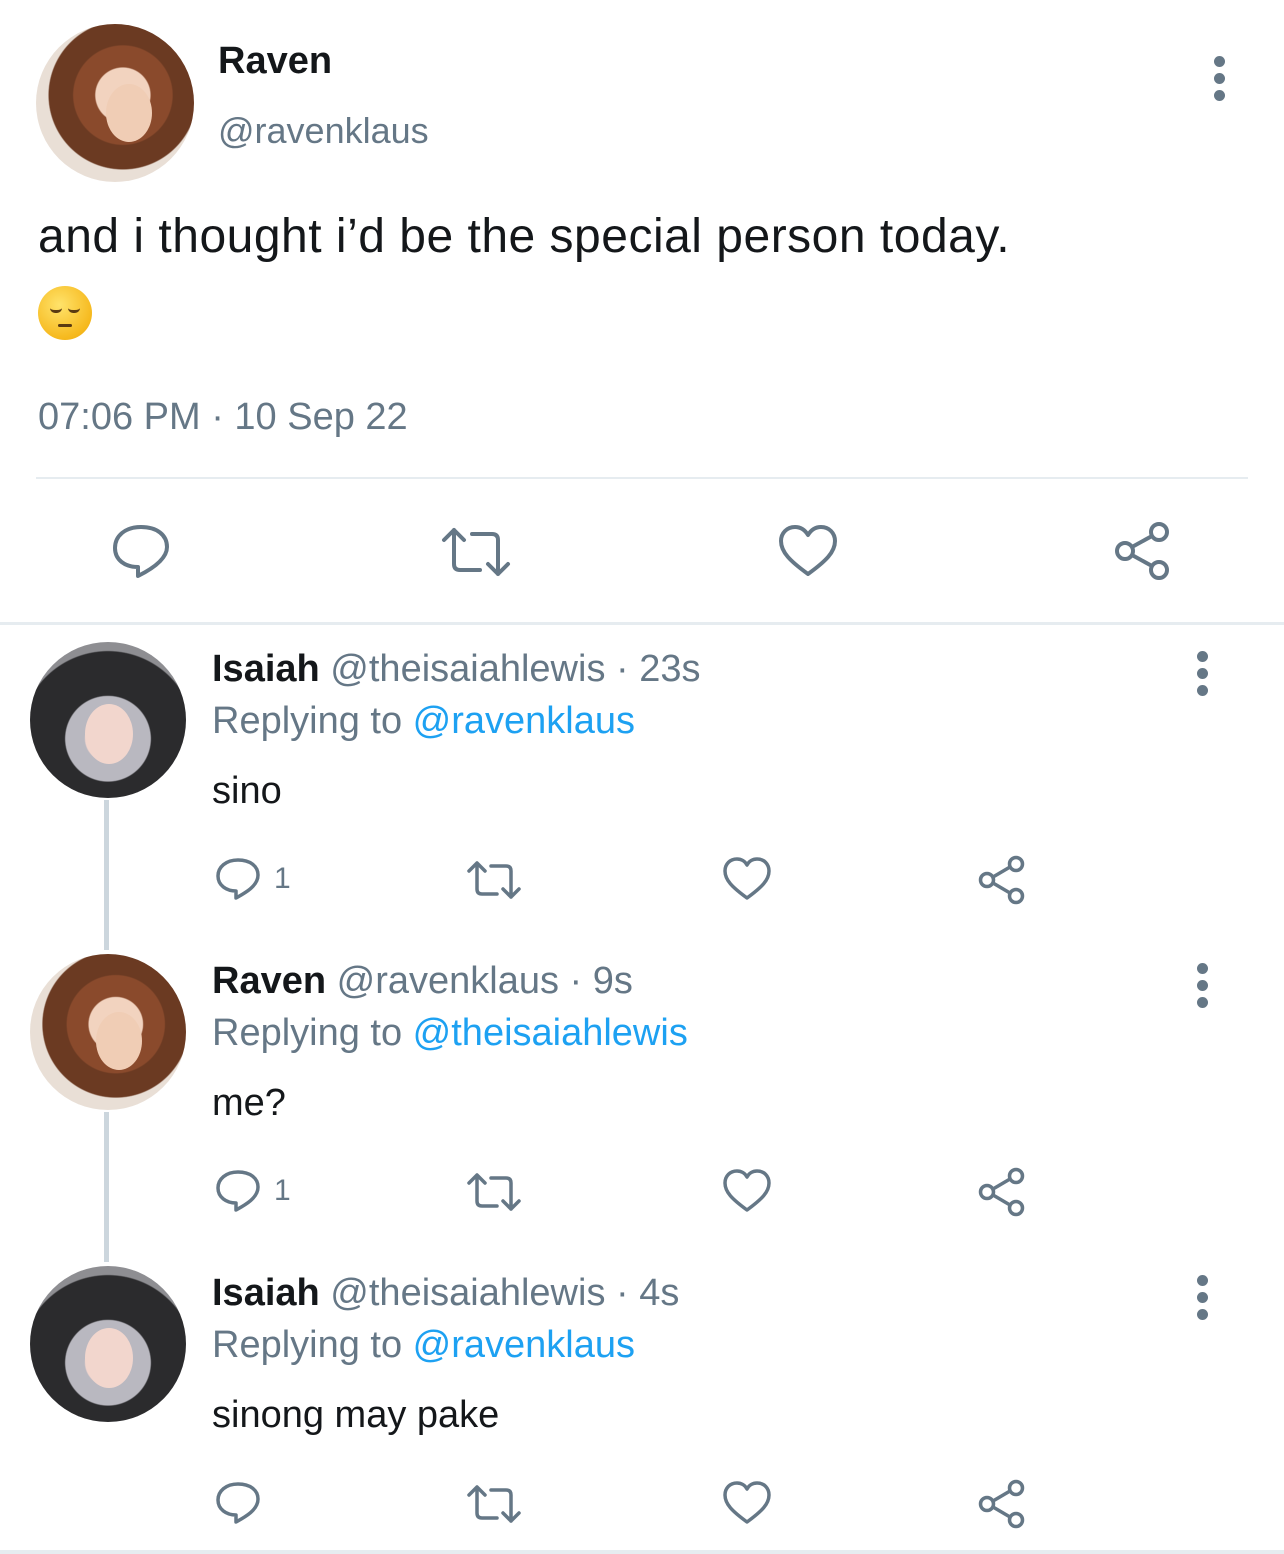  I want to click on tweet-timestamp: 07:06 PM · 10 Sep 22, so click(223, 417).